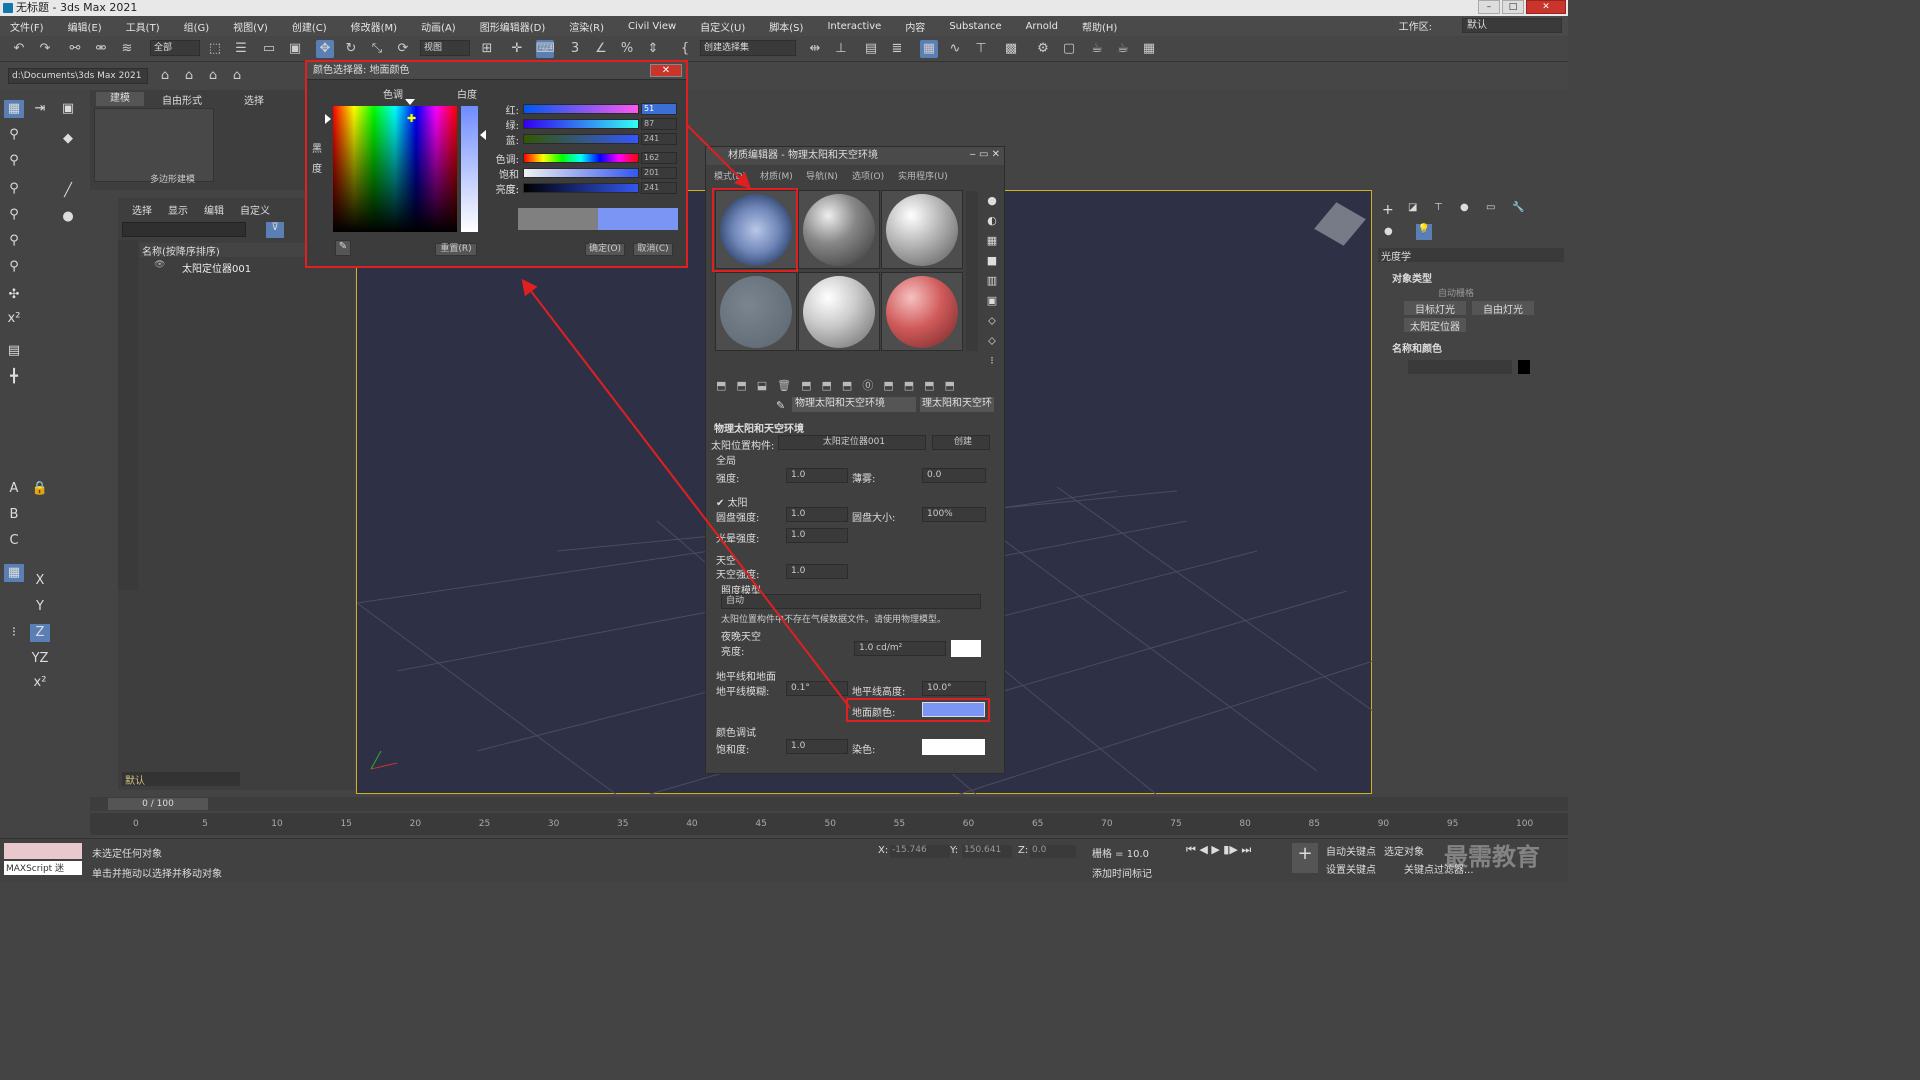 The image size is (1920, 1080). Describe the element at coordinates (14, 135) in the screenshot. I see `tool-icon: ⚲` at that location.